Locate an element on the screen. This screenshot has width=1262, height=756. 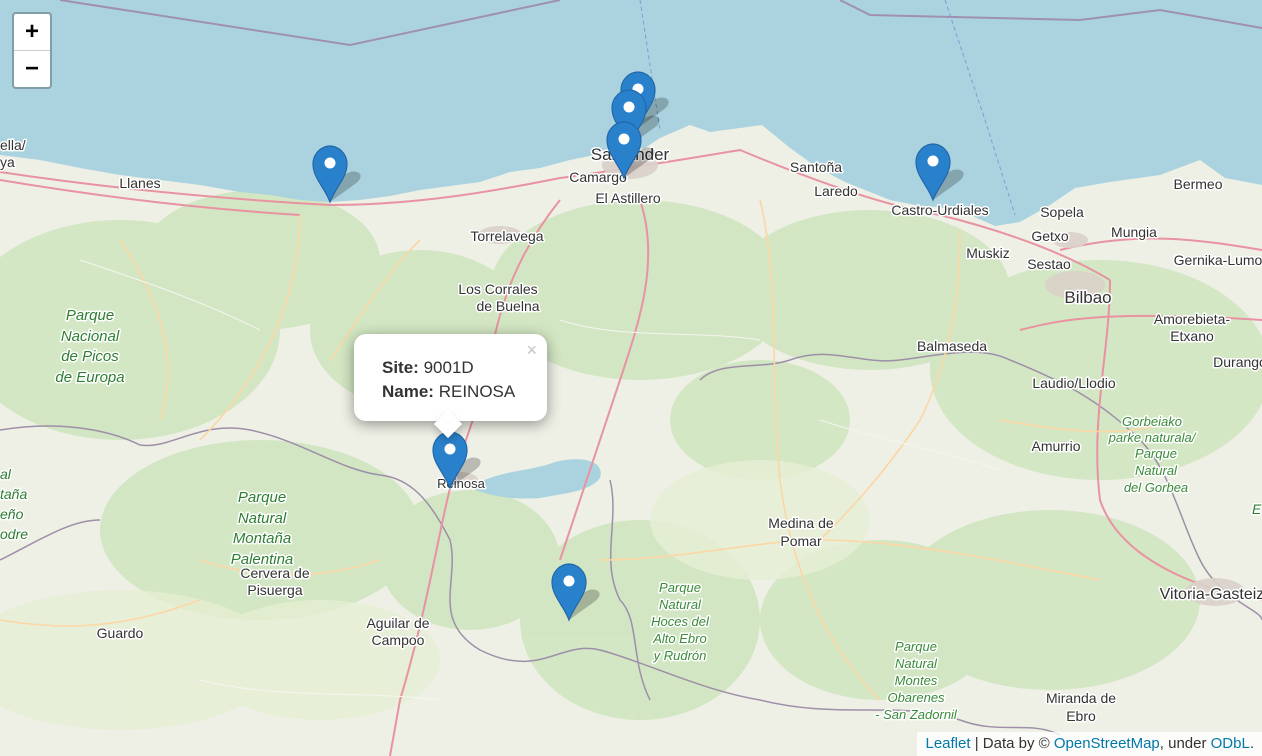
park-picos-4: de Europa is located at coordinates (89, 377).